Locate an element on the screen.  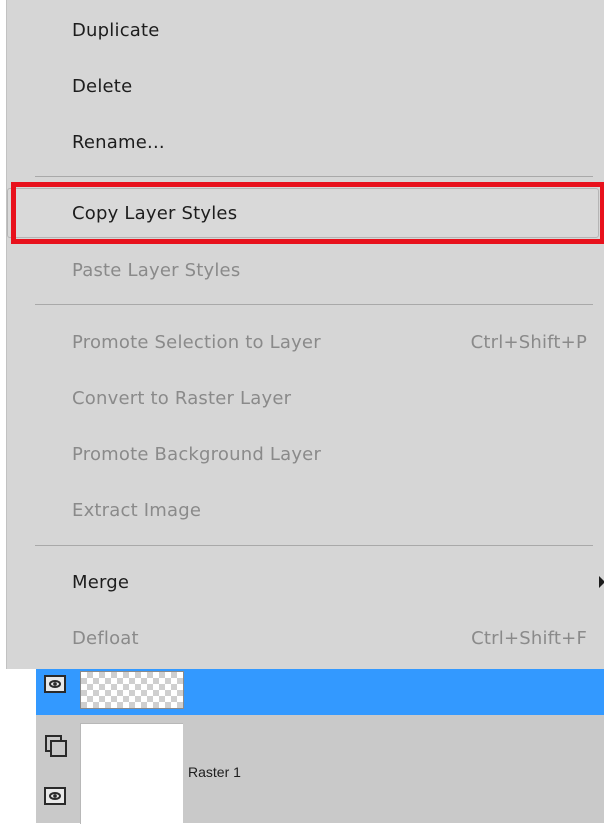
layers-gutter is located at coordinates (18, 746).